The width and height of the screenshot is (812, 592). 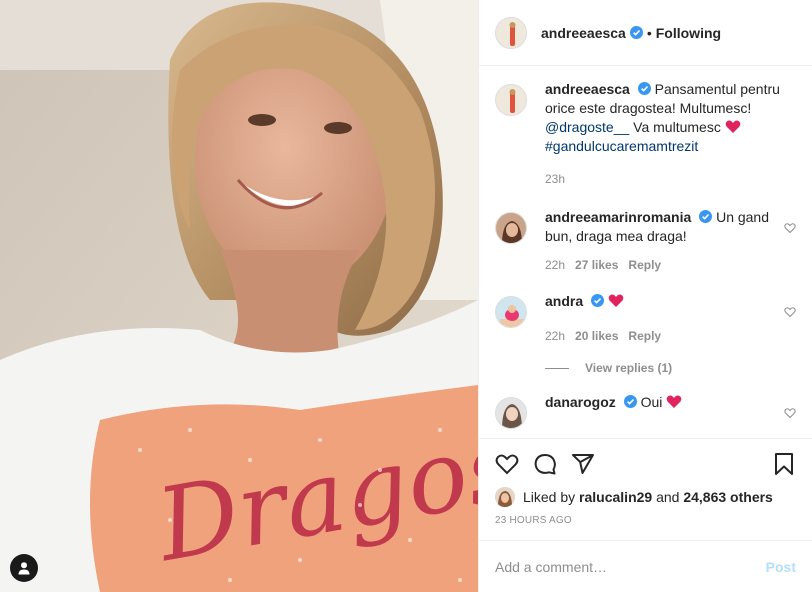 I want to click on comment-likes: 20 likes, so click(x=596, y=336).